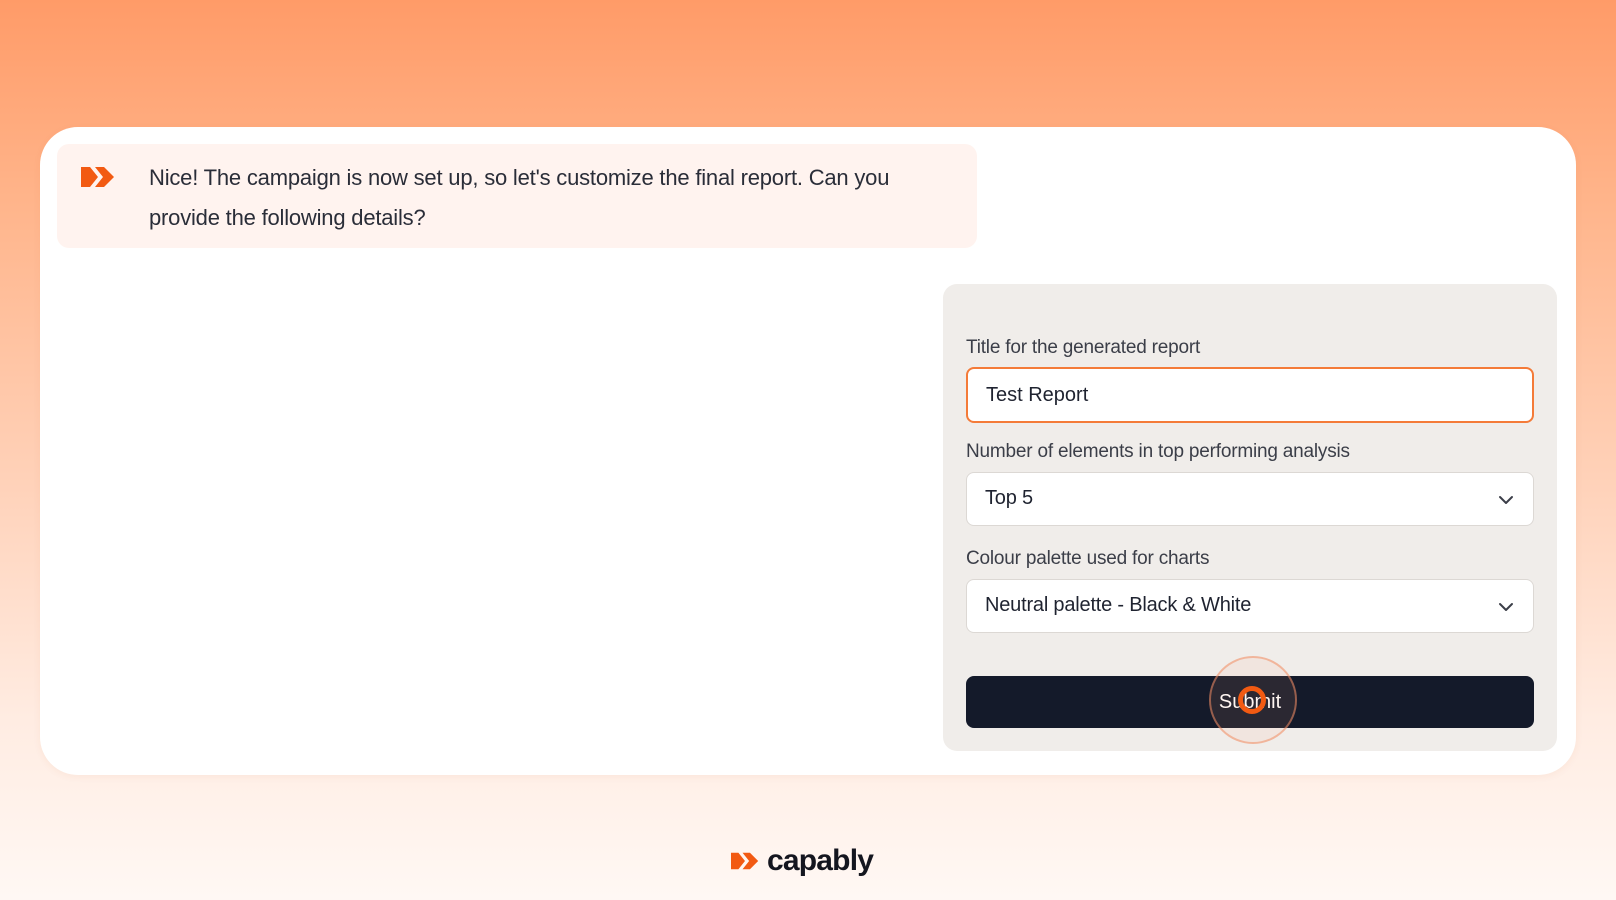  Describe the element at coordinates (1083, 347) in the screenshot. I see `title-field-label: Title for the generated report` at that location.